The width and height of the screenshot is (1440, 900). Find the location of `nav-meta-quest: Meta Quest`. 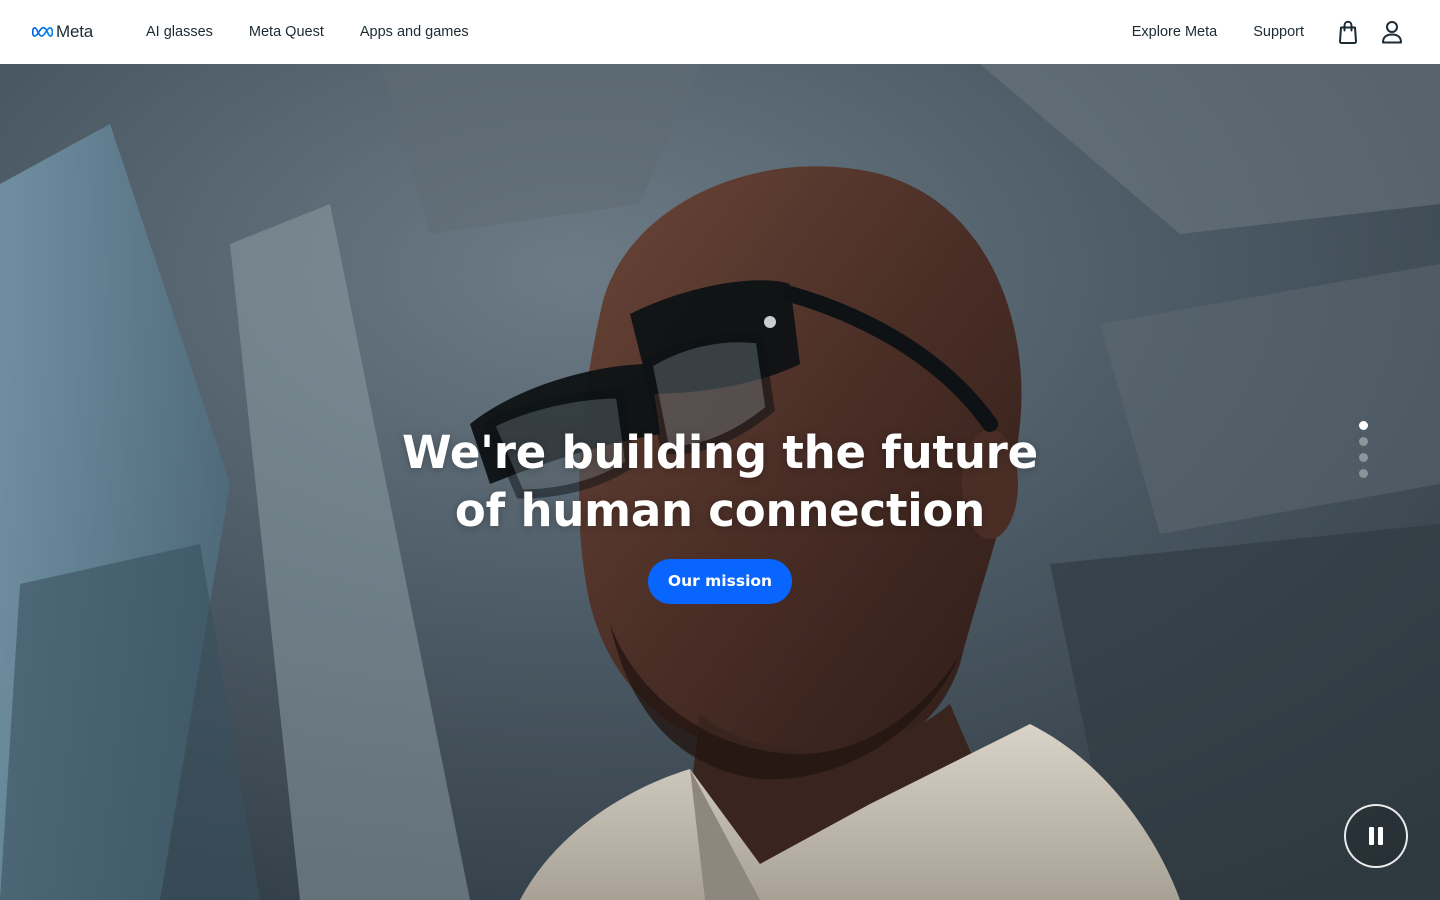

nav-meta-quest: Meta Quest is located at coordinates (286, 32).